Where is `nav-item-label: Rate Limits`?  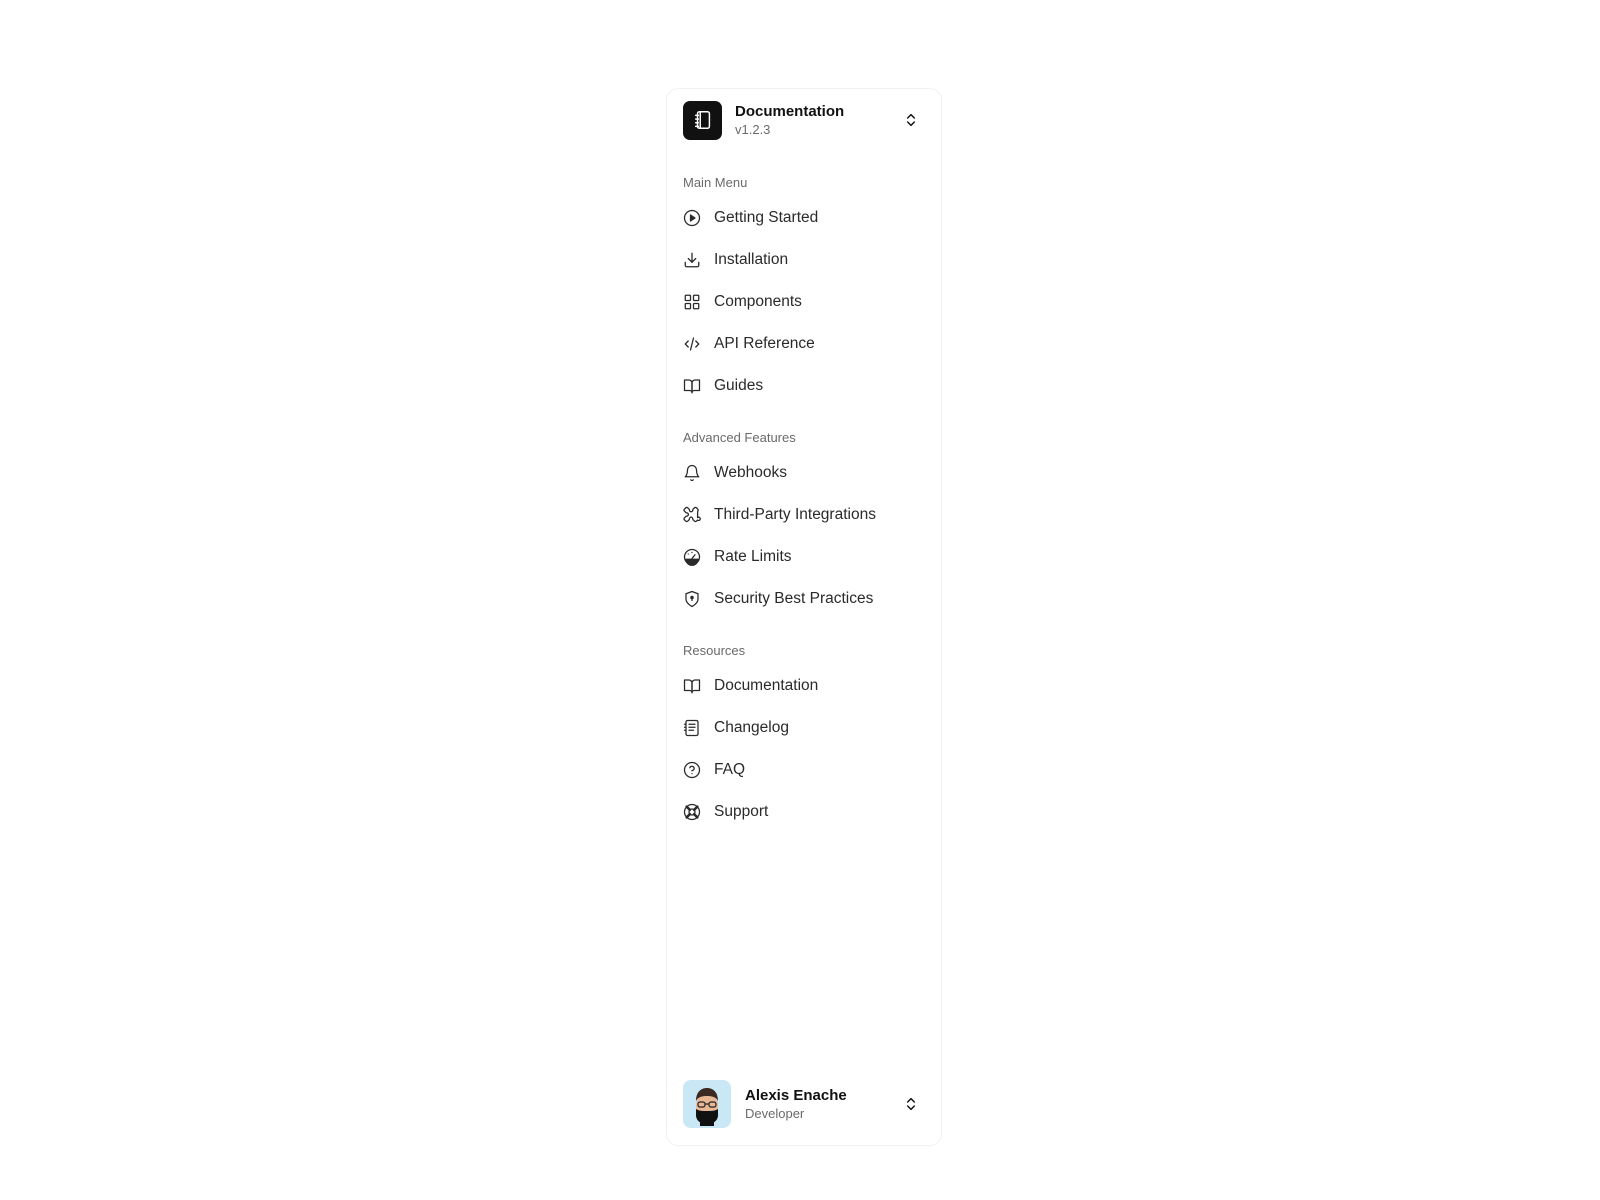 nav-item-label: Rate Limits is located at coordinates (753, 556).